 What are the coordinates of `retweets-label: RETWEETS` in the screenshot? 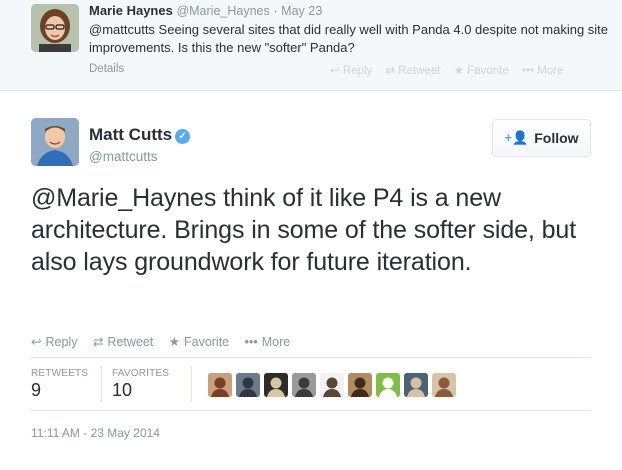 It's located at (60, 373).